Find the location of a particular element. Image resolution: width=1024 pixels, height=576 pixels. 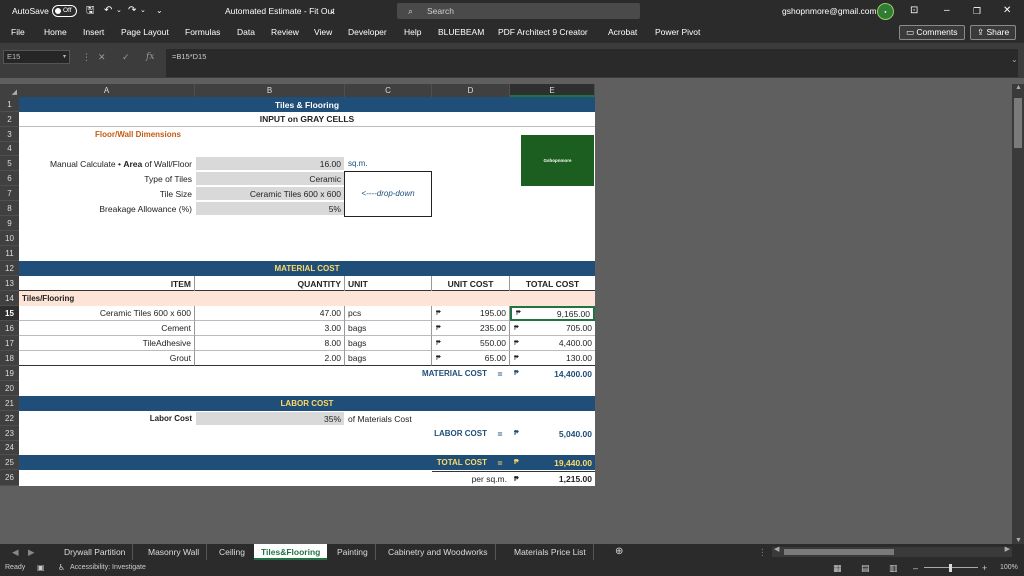

zoom-out-icon: – is located at coordinates (915, 568).